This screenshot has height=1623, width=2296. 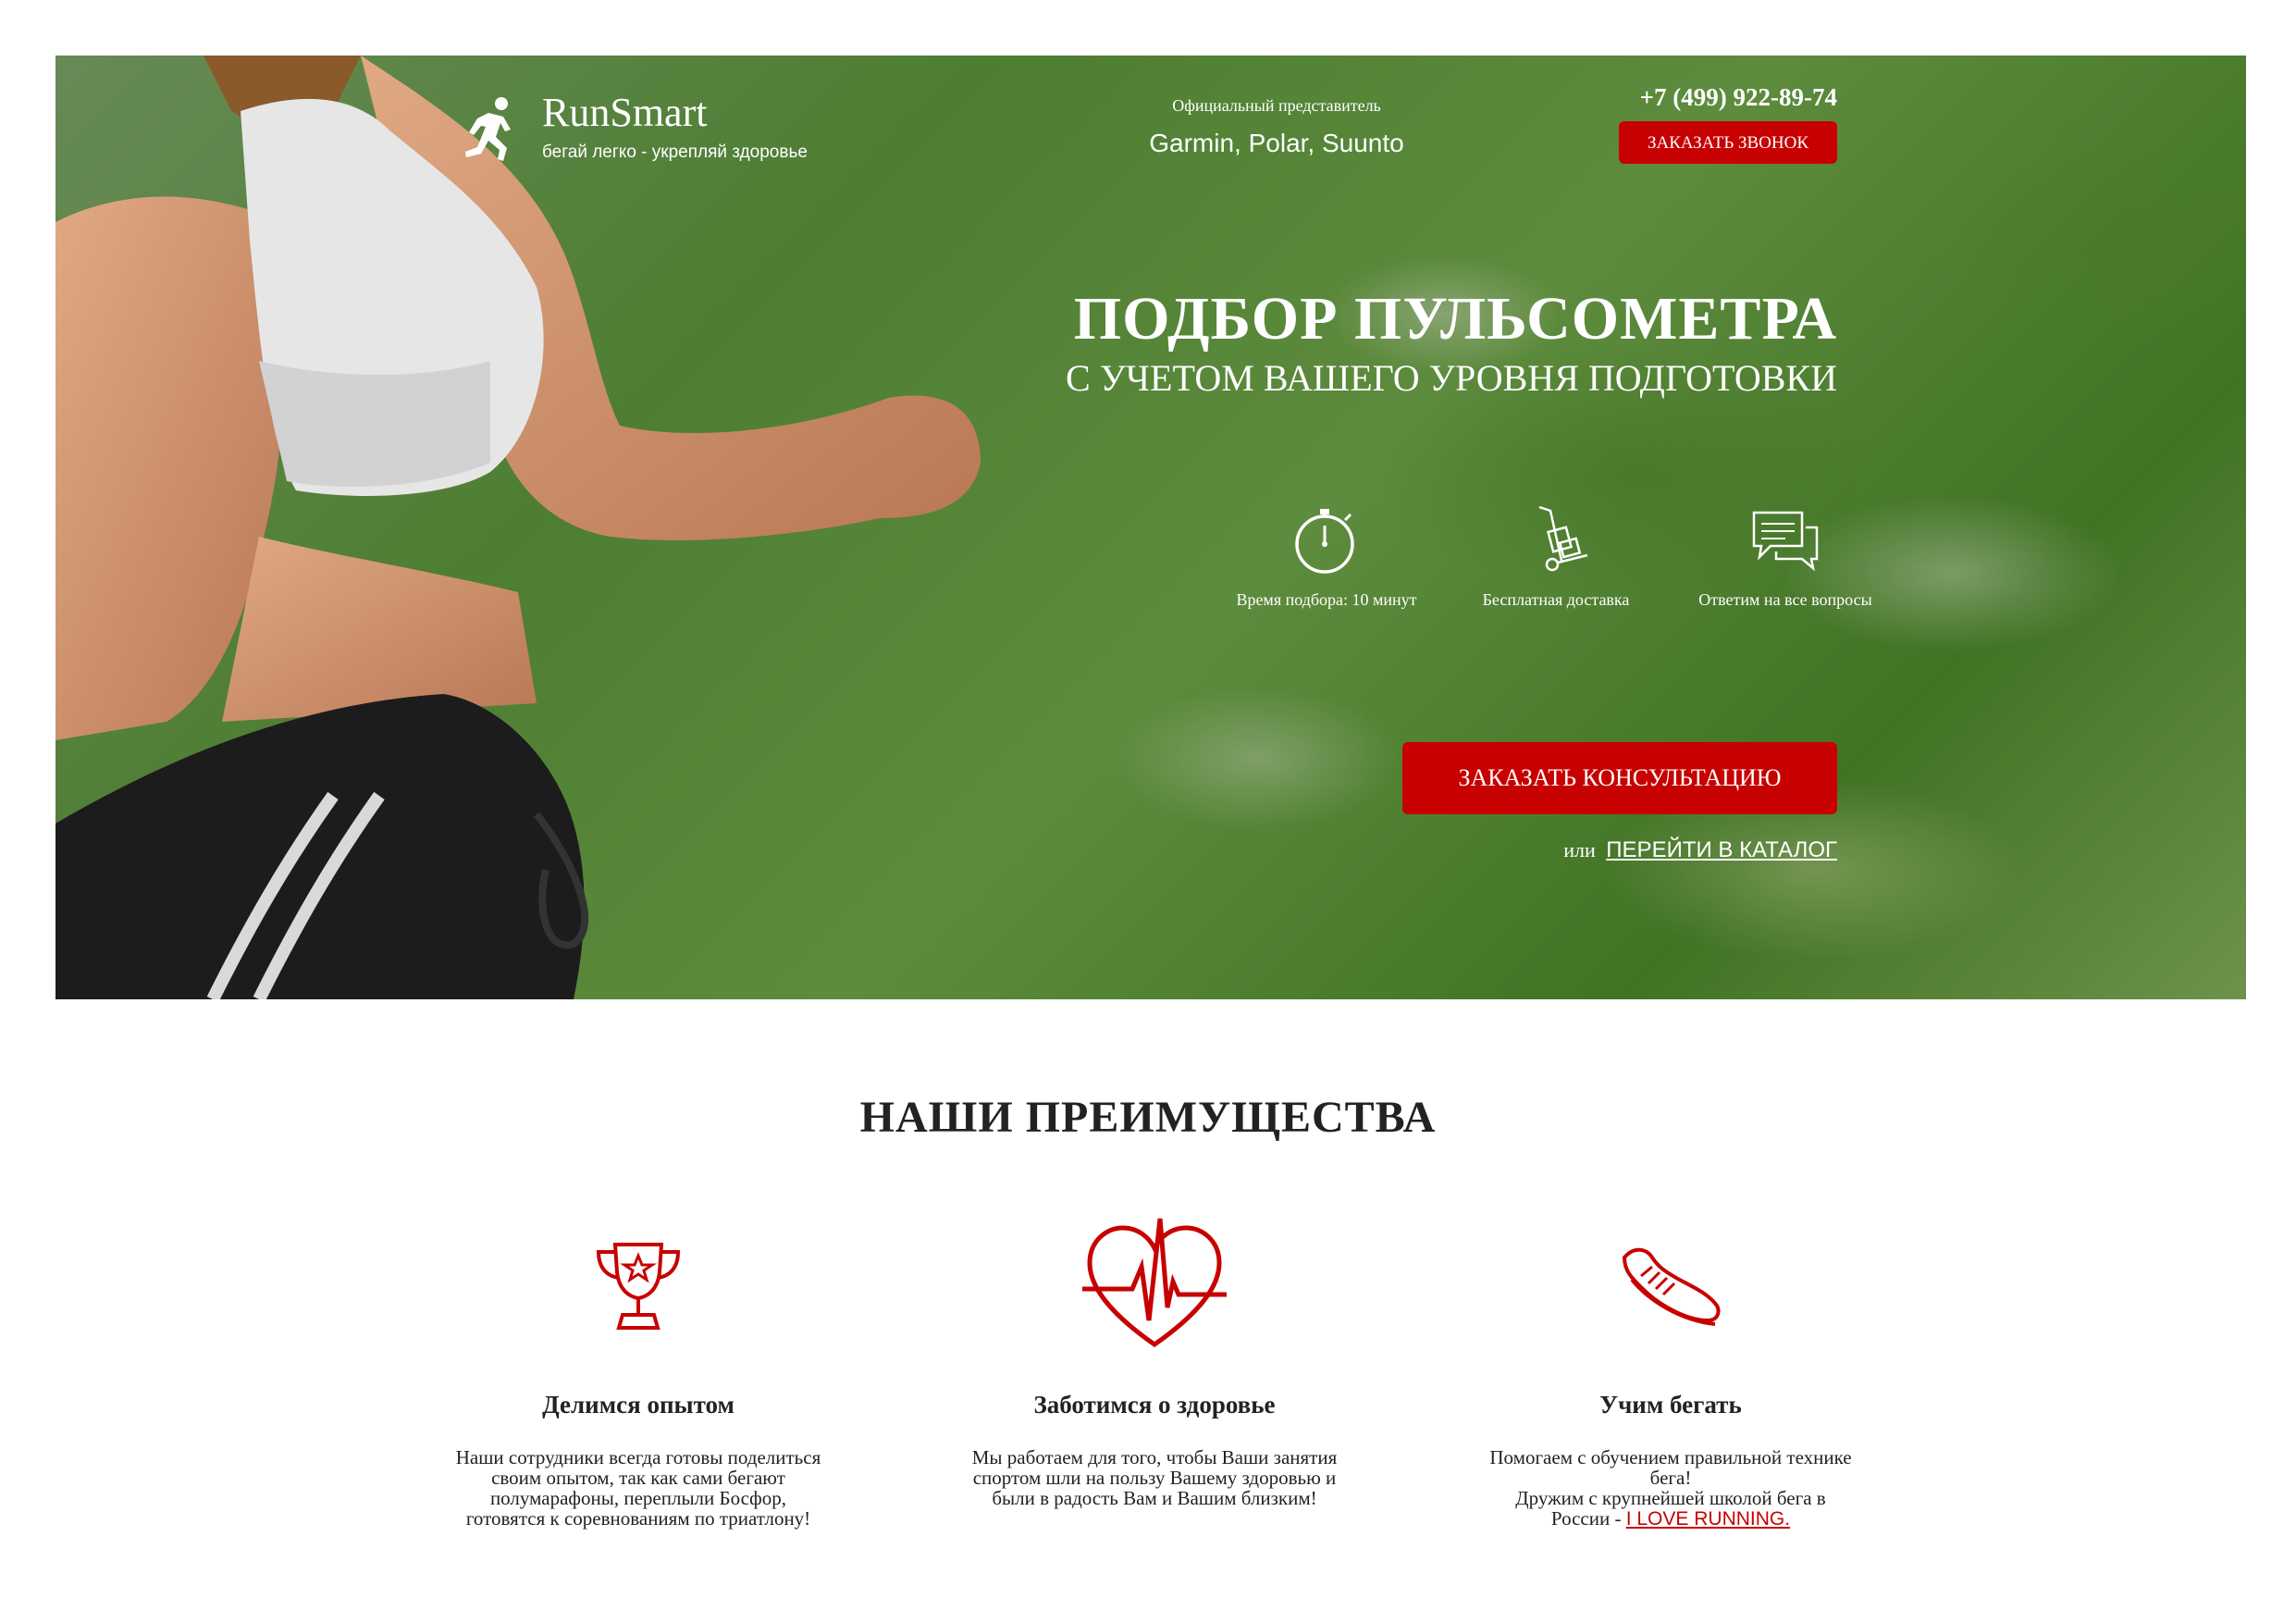 I want to click on catalog-line: или ПЕРЕЙТИ В КАТАЛОГ, so click(x=1700, y=850).